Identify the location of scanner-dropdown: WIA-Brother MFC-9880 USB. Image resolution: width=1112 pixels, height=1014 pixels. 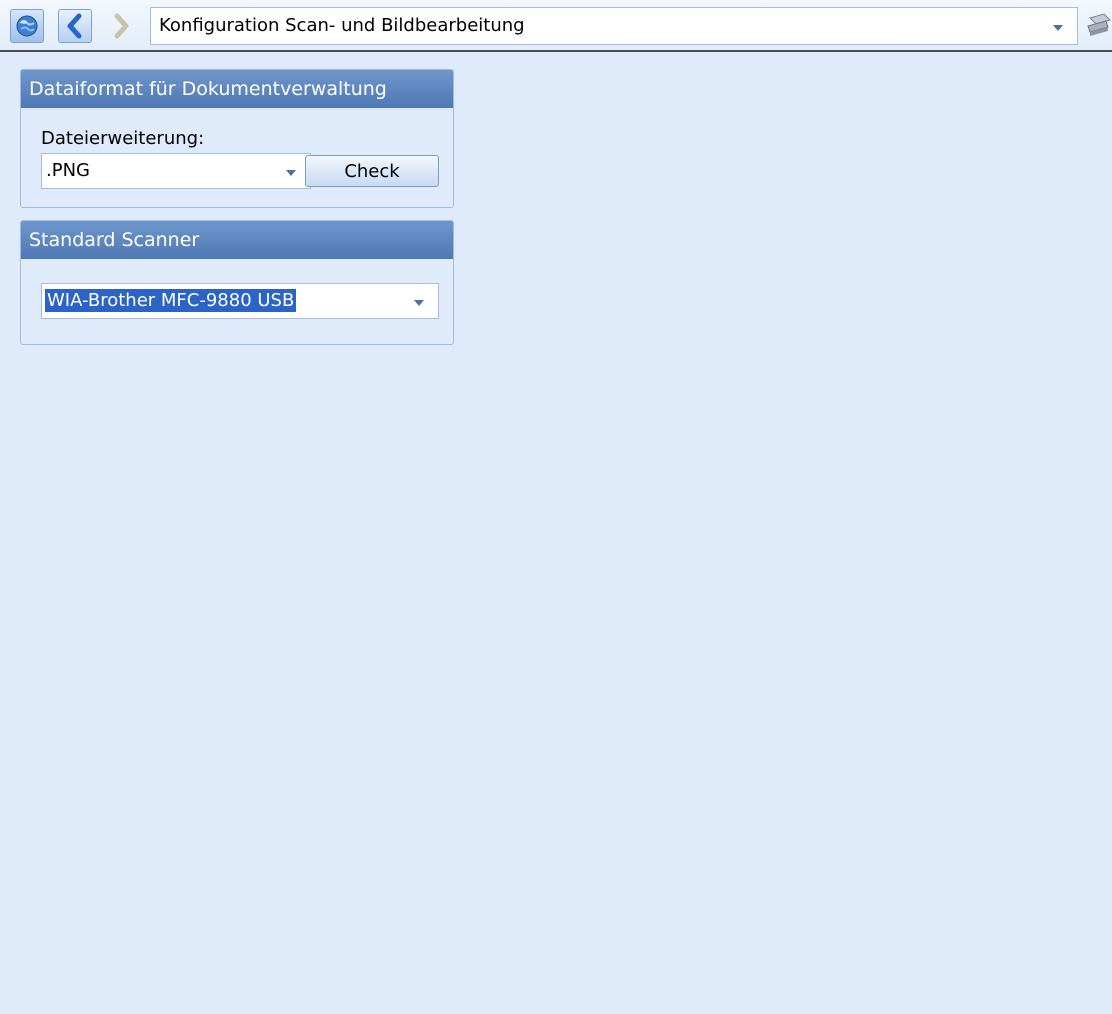
(240, 301).